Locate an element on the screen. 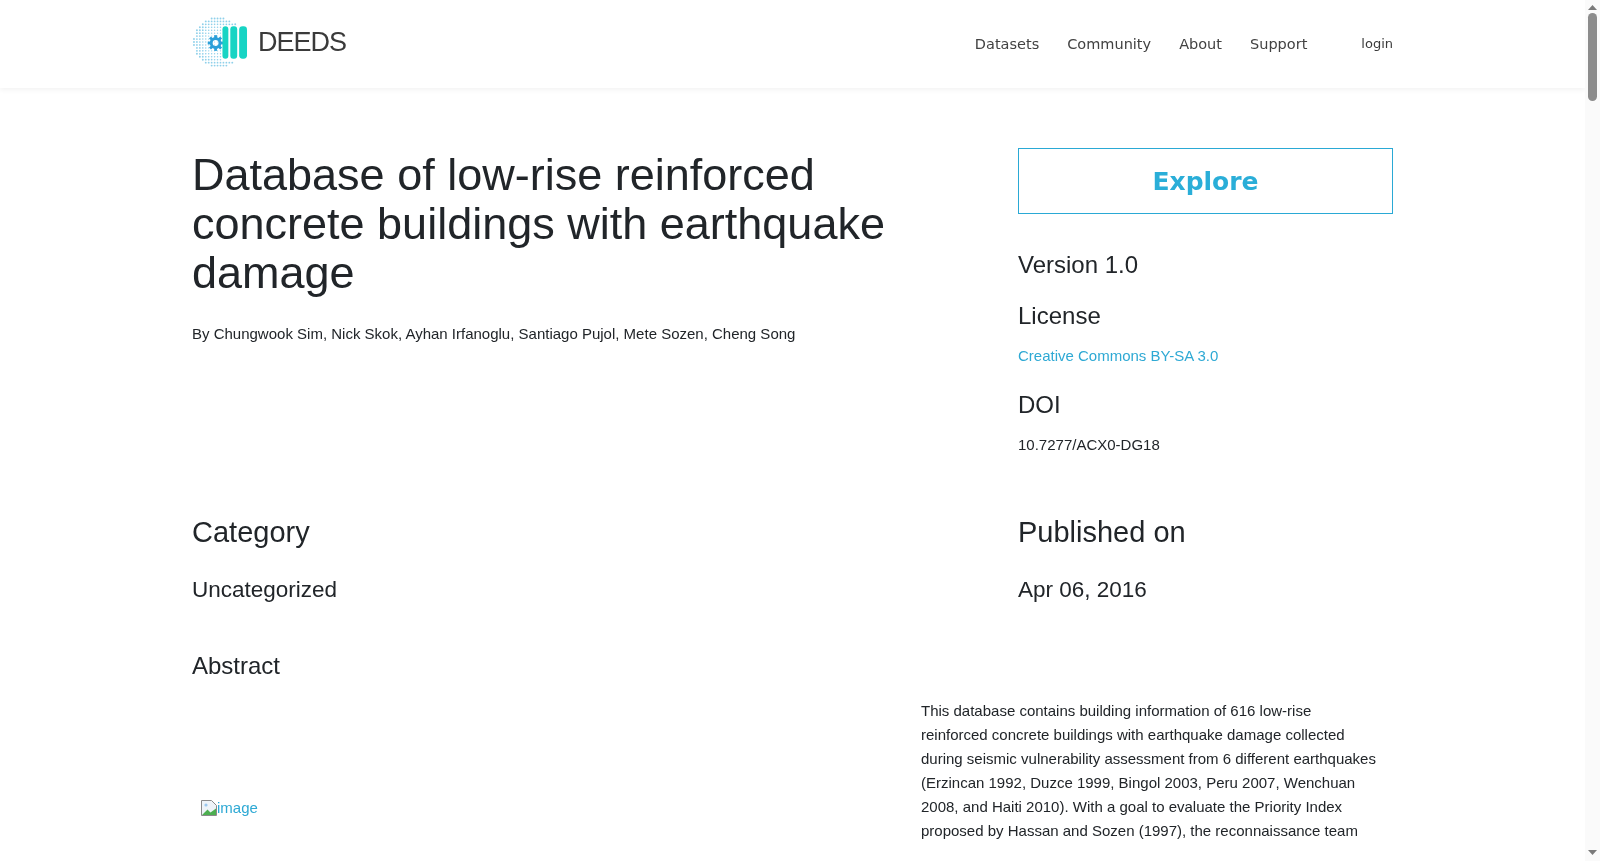 The width and height of the screenshot is (1600, 861). nav-link: About is located at coordinates (1200, 44).